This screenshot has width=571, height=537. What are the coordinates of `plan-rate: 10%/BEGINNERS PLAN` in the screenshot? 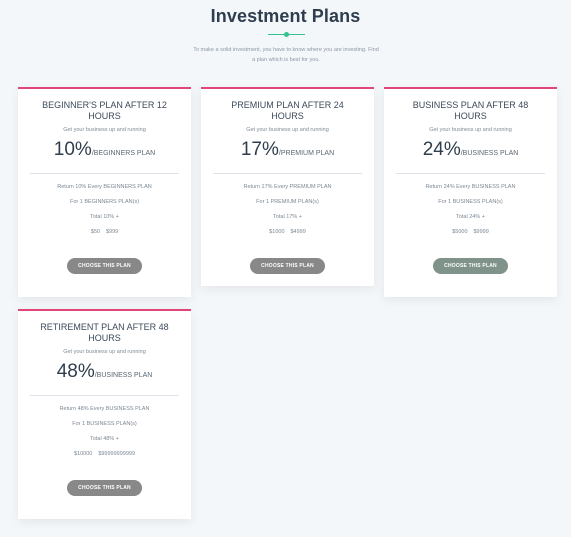 It's located at (104, 152).